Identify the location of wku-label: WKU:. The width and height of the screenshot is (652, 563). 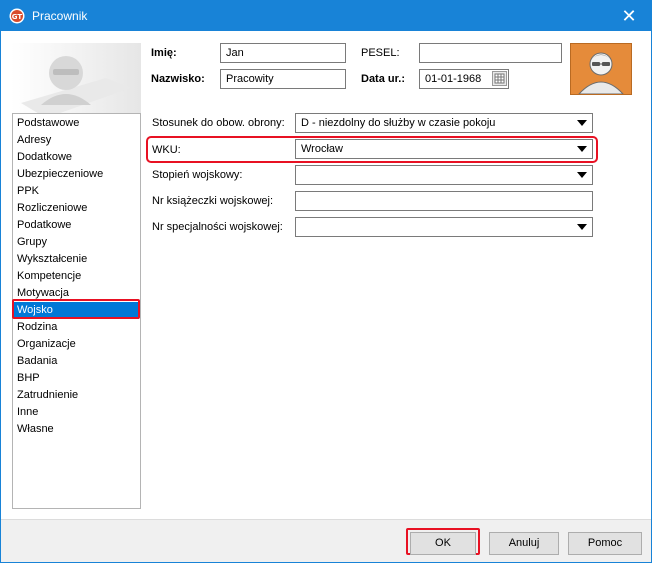
(166, 150).